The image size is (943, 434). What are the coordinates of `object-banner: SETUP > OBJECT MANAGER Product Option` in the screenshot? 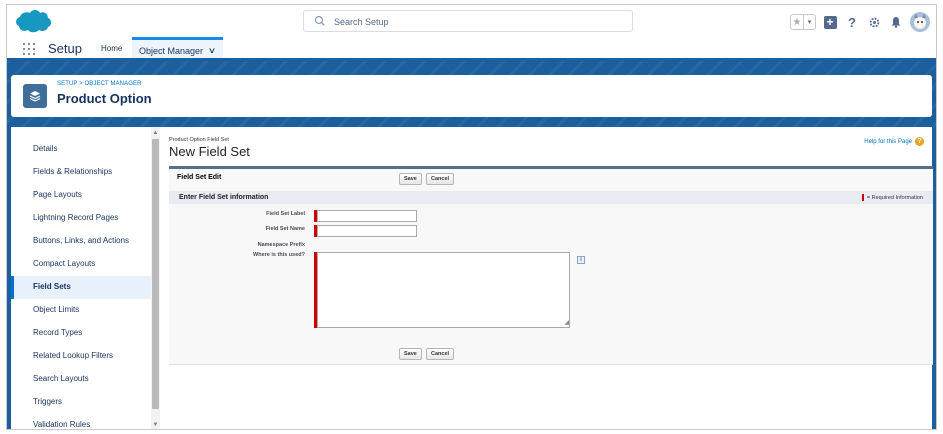 It's located at (471, 94).